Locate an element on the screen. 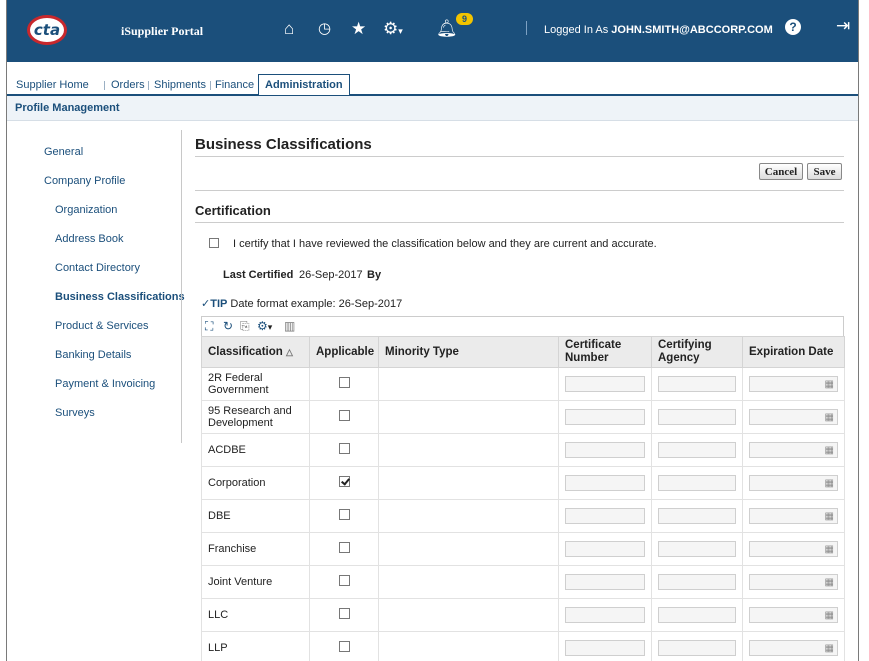  sidebar-item-contact-directory: Contact Directory is located at coordinates (97, 268).